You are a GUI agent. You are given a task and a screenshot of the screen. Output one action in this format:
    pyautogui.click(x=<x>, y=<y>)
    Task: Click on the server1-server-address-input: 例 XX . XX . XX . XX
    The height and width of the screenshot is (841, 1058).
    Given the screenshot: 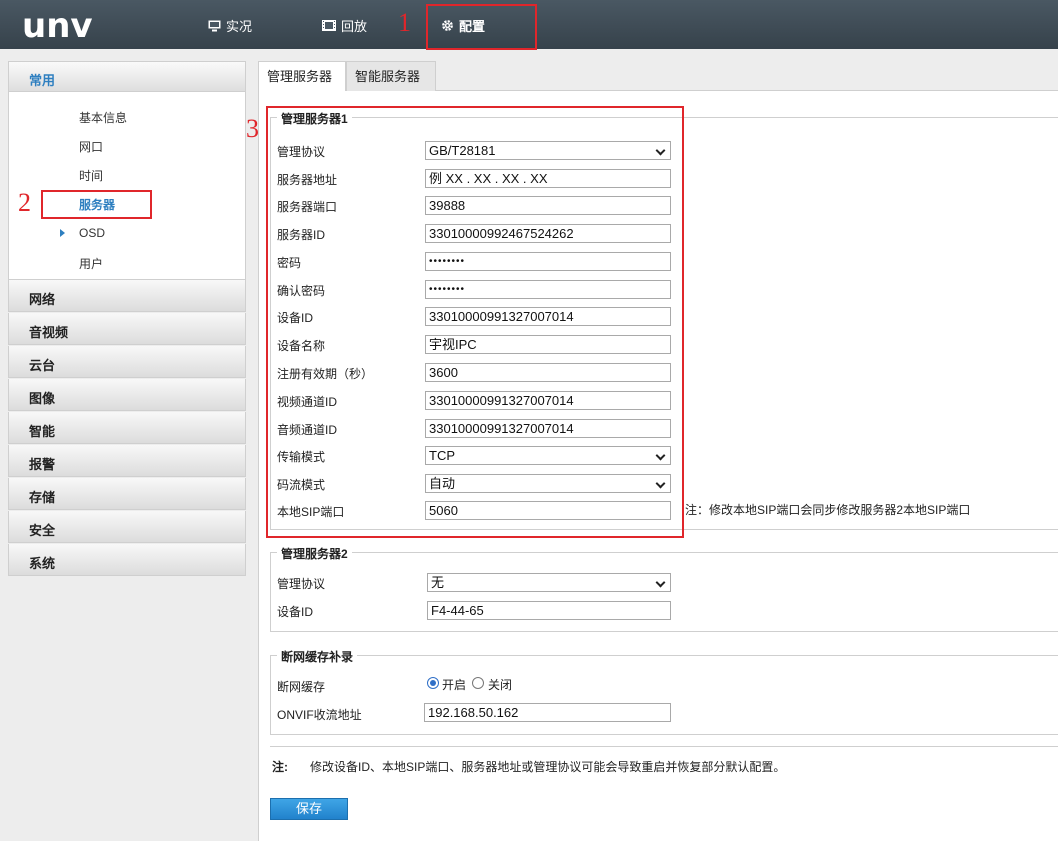 What is the action you would take?
    pyautogui.click(x=548, y=178)
    